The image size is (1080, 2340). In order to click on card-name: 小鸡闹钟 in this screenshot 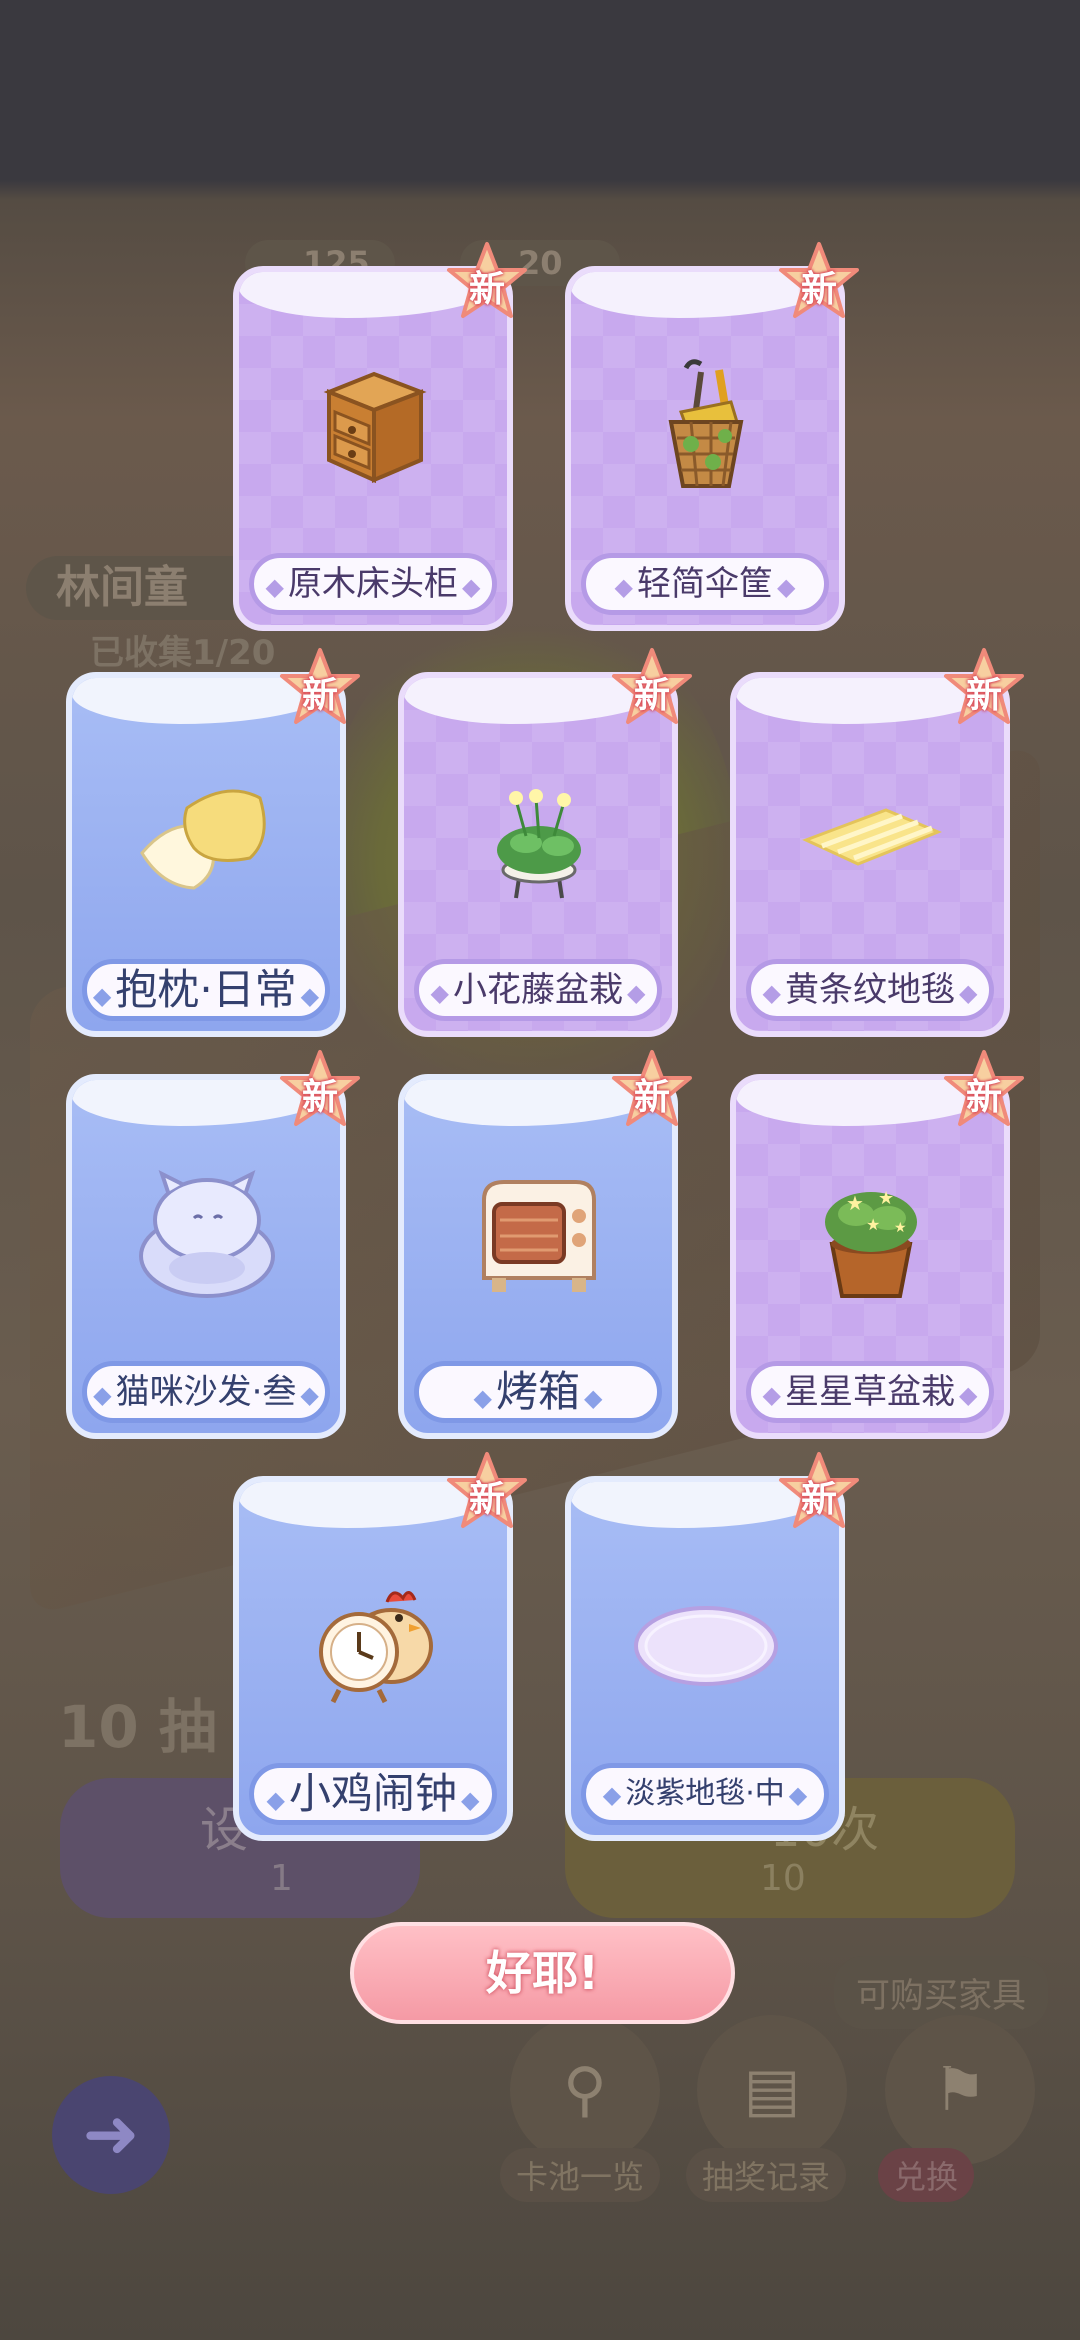, I will do `click(372, 1793)`.